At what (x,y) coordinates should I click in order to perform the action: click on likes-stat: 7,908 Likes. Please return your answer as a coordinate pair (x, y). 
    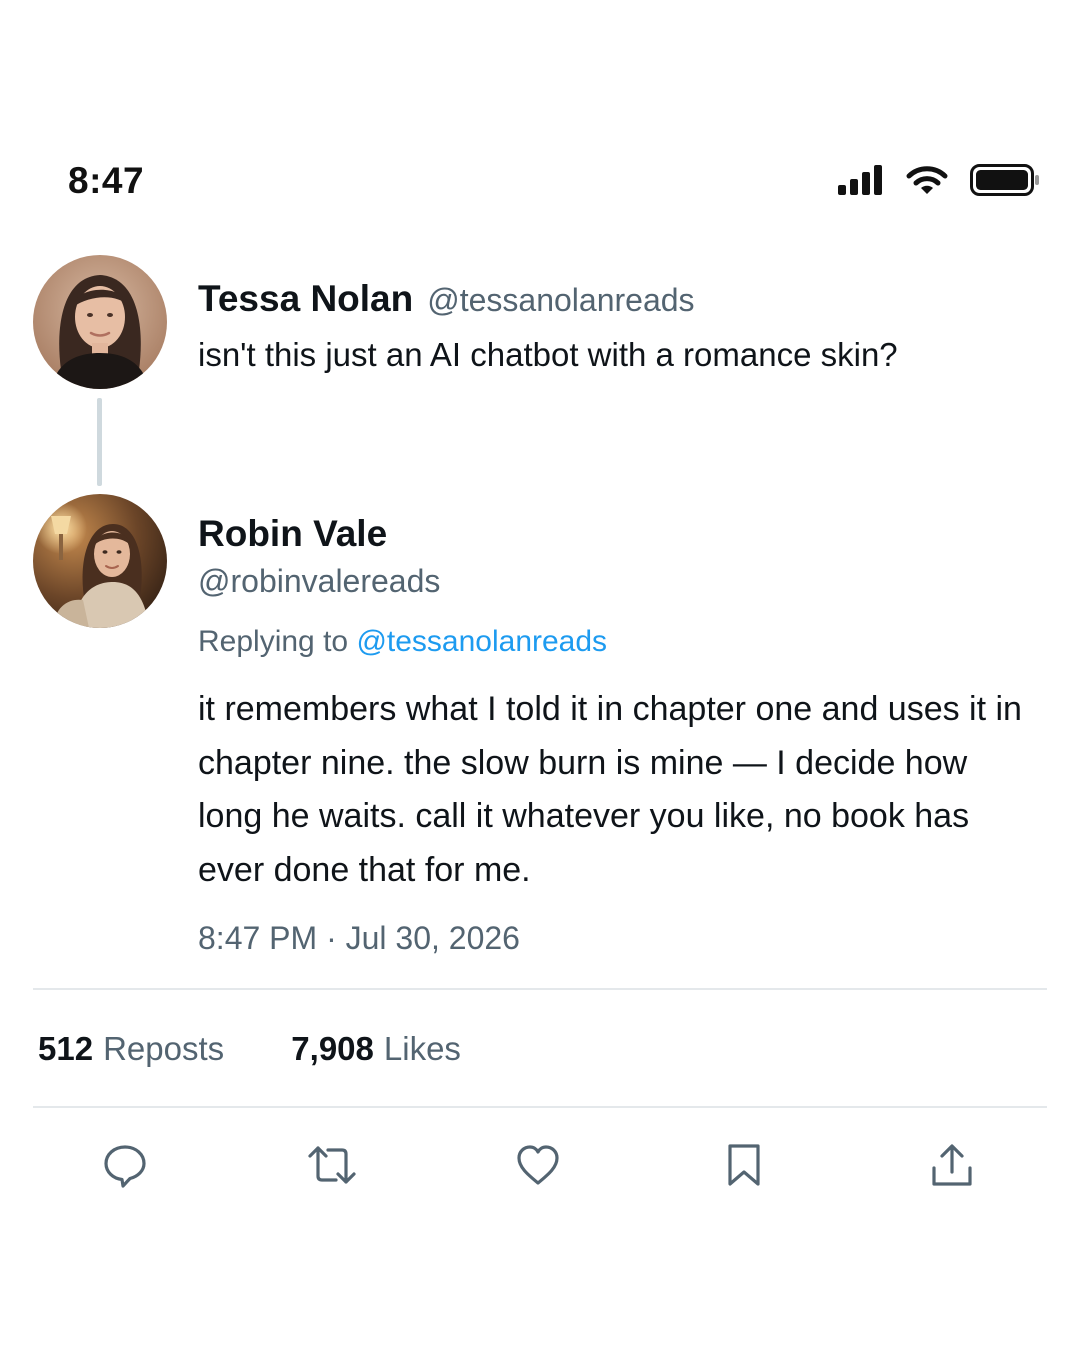
    Looking at the image, I should click on (376, 1048).